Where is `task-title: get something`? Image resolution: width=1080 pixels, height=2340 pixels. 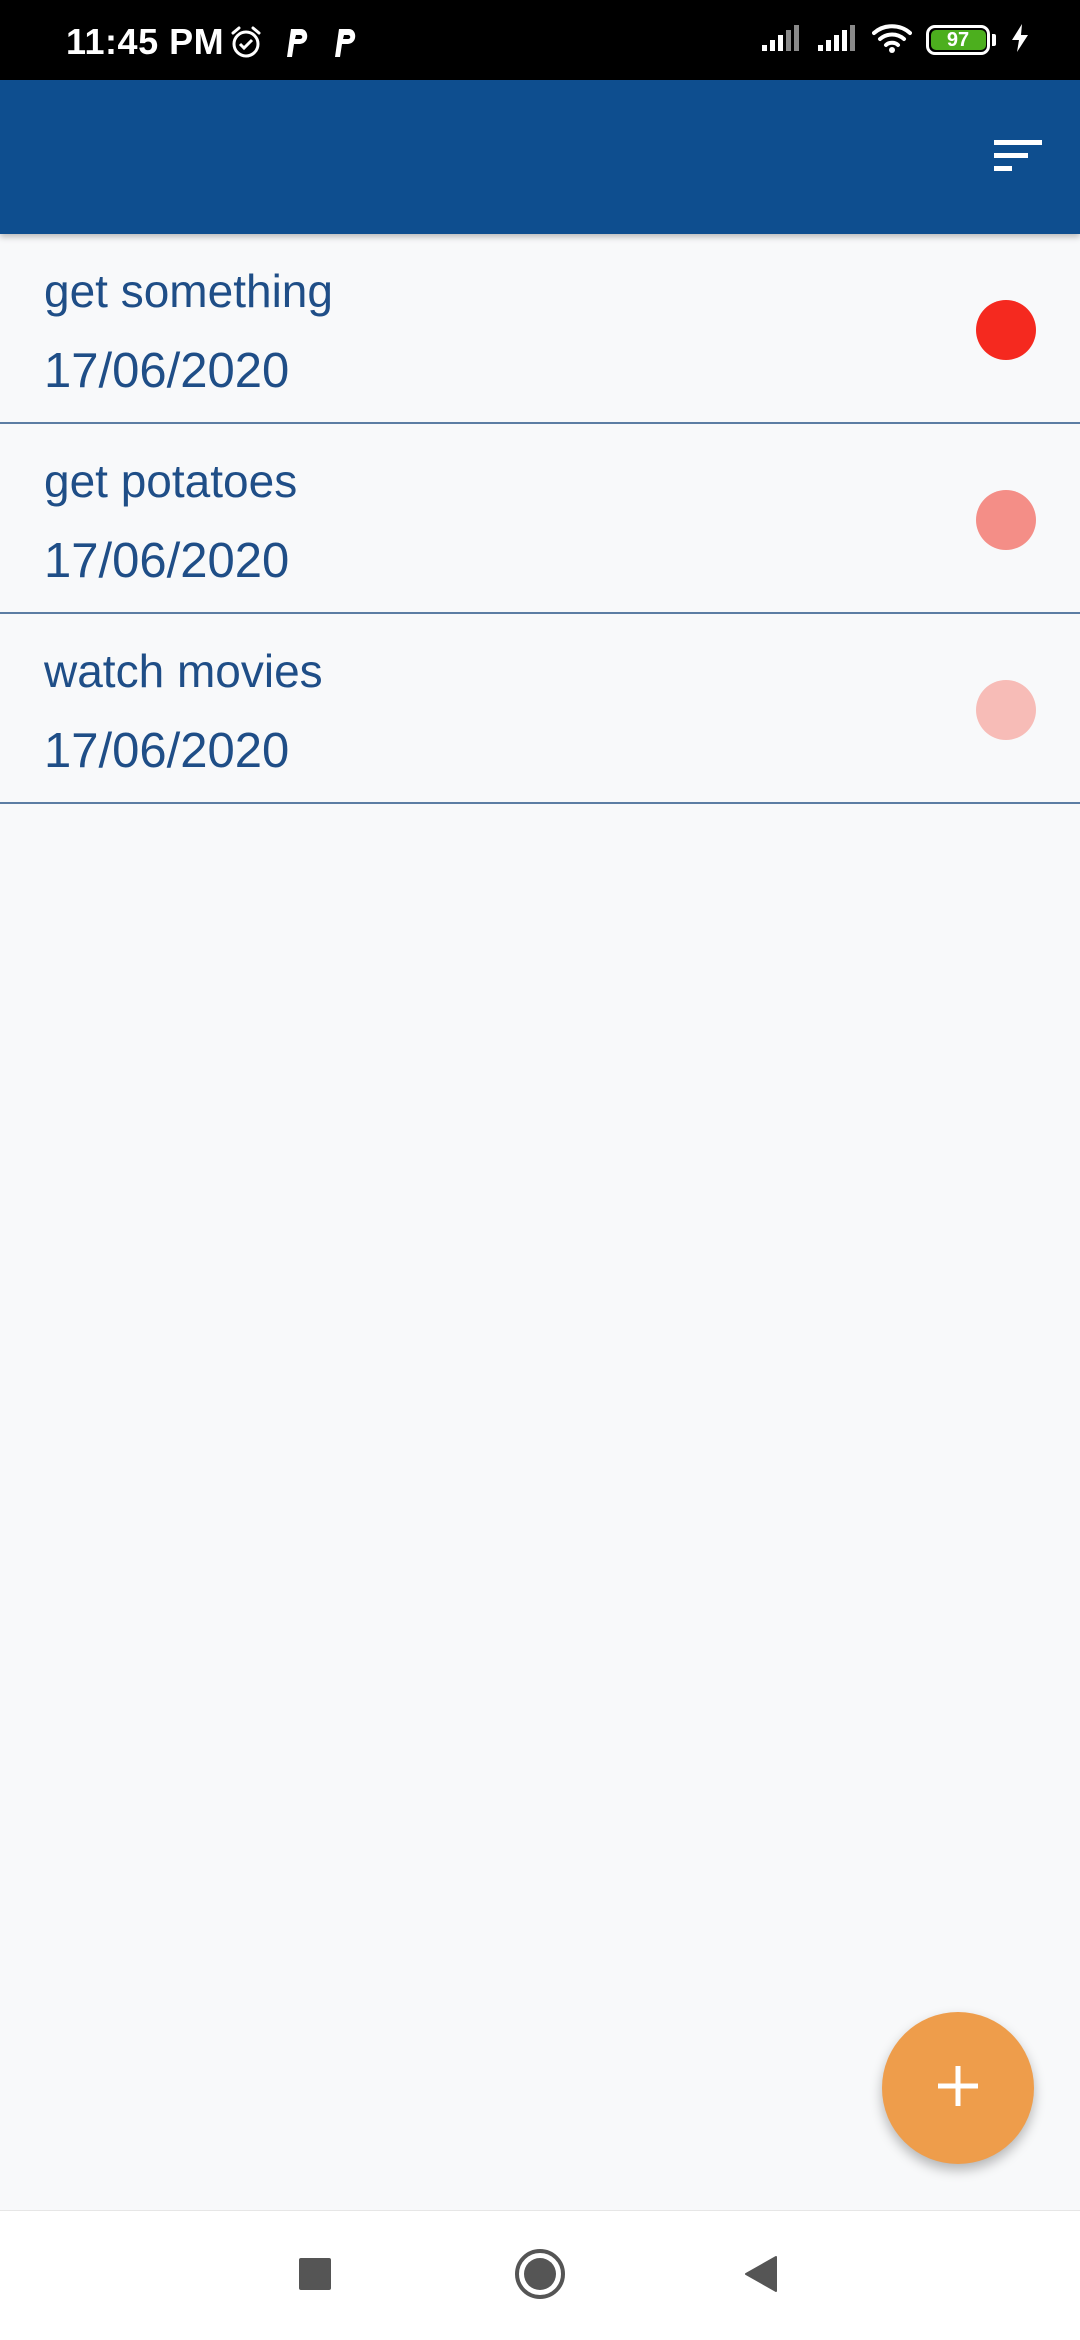 task-title: get something is located at coordinates (188, 291).